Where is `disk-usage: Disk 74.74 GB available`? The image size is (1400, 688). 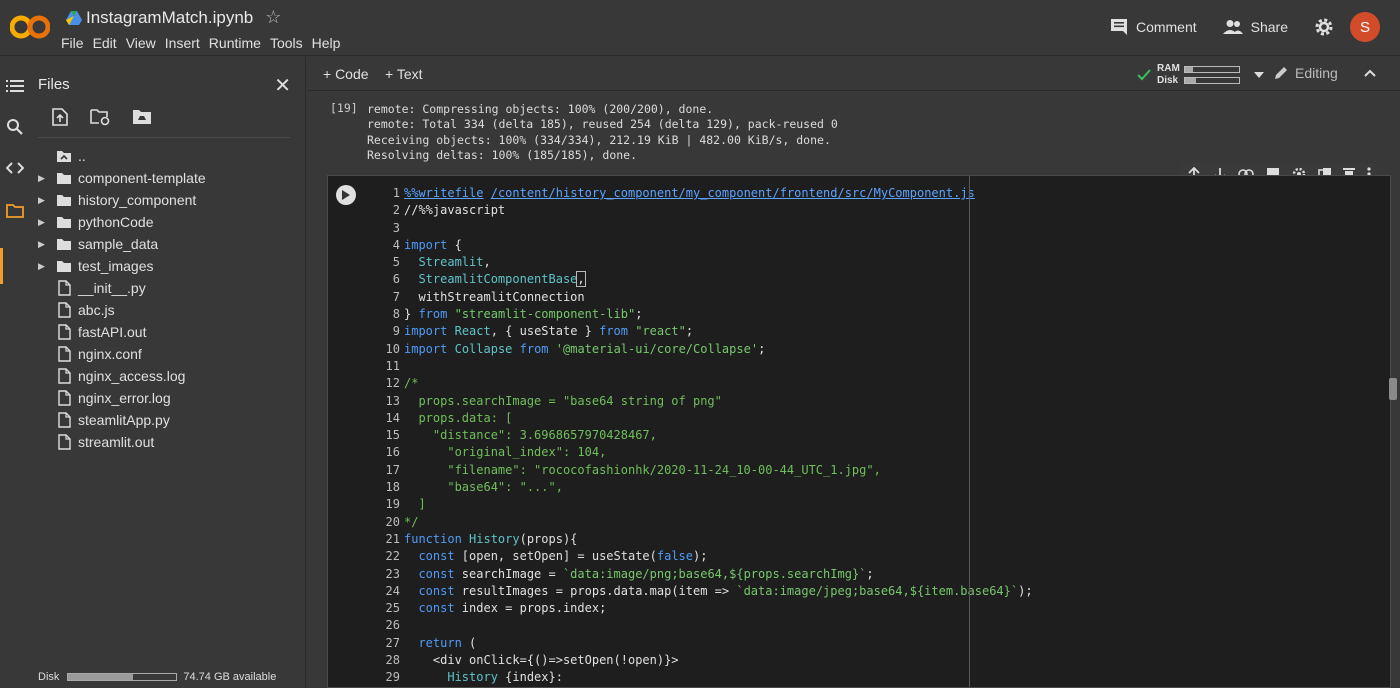 disk-usage: Disk 74.74 GB available is located at coordinates (157, 677).